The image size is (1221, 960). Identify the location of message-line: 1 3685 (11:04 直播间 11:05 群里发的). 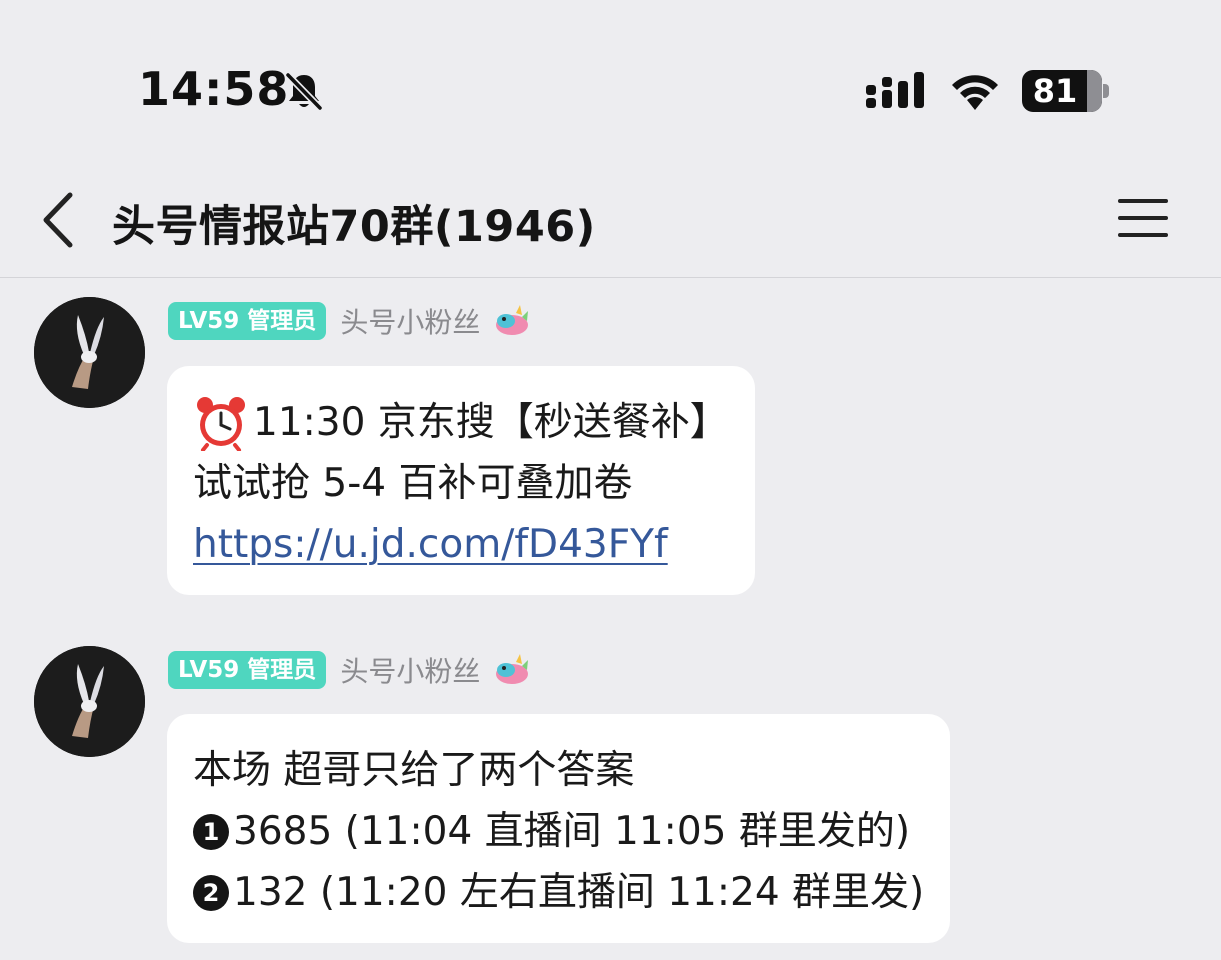
(558, 831).